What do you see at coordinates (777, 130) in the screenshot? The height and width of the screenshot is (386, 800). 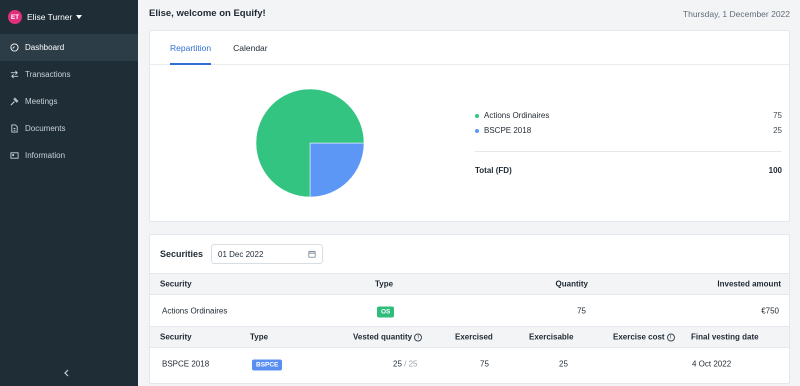 I see `legend-value: 25` at bounding box center [777, 130].